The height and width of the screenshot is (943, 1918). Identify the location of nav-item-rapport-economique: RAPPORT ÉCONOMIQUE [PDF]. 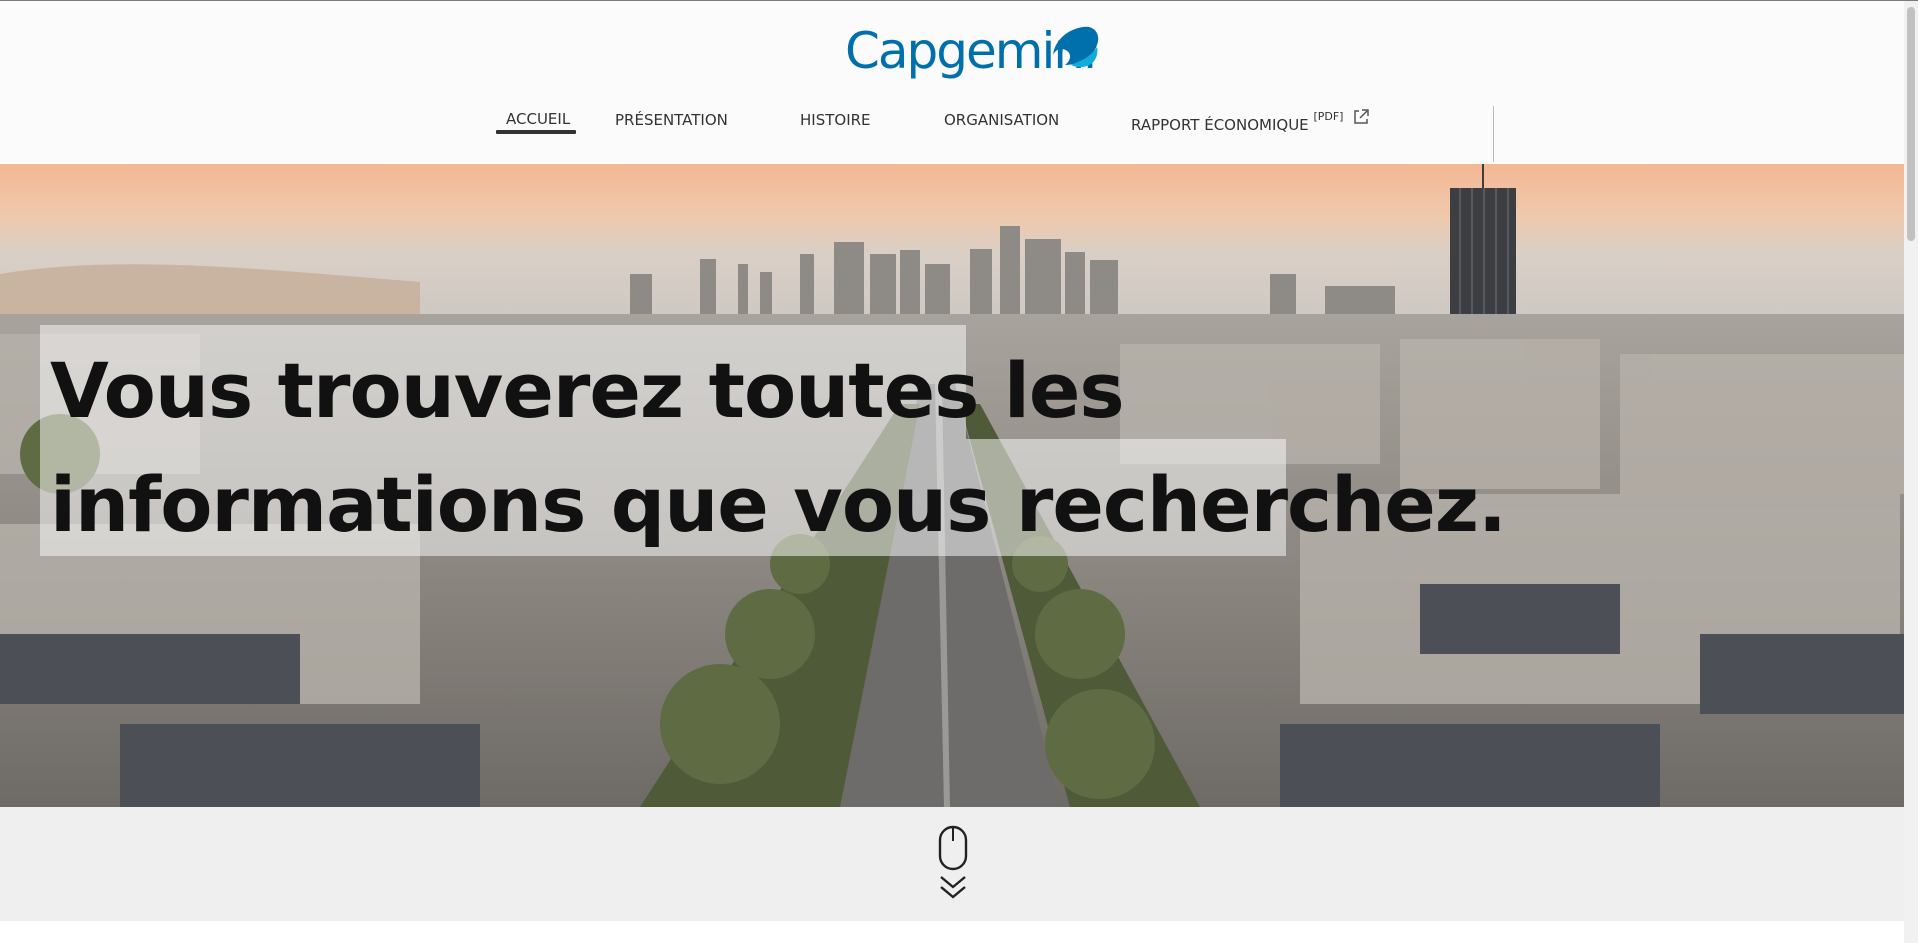
(1237, 122).